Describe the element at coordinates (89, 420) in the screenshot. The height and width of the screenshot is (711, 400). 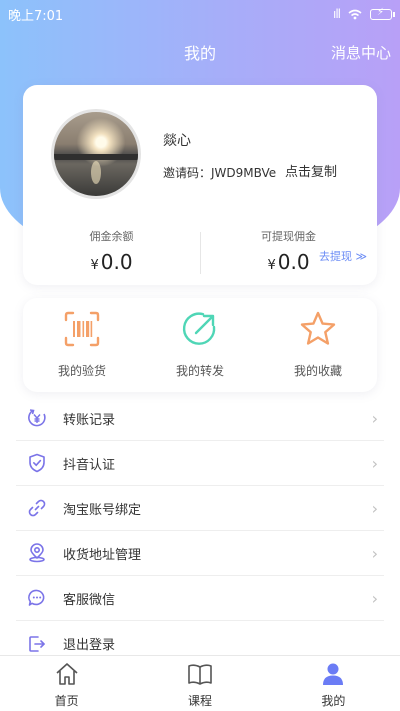
I see `menu-item-label: 转账记录` at that location.